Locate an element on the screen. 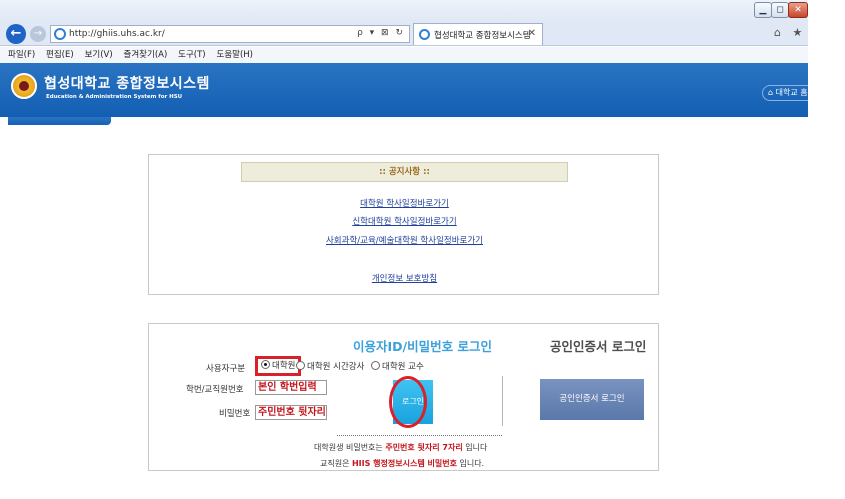 The image size is (845, 499). menu-bar: 파일(F) 편집(E) 보기(V) 즐겨찾기(A) 도구(T) 도움말(H) is located at coordinates (404, 55).